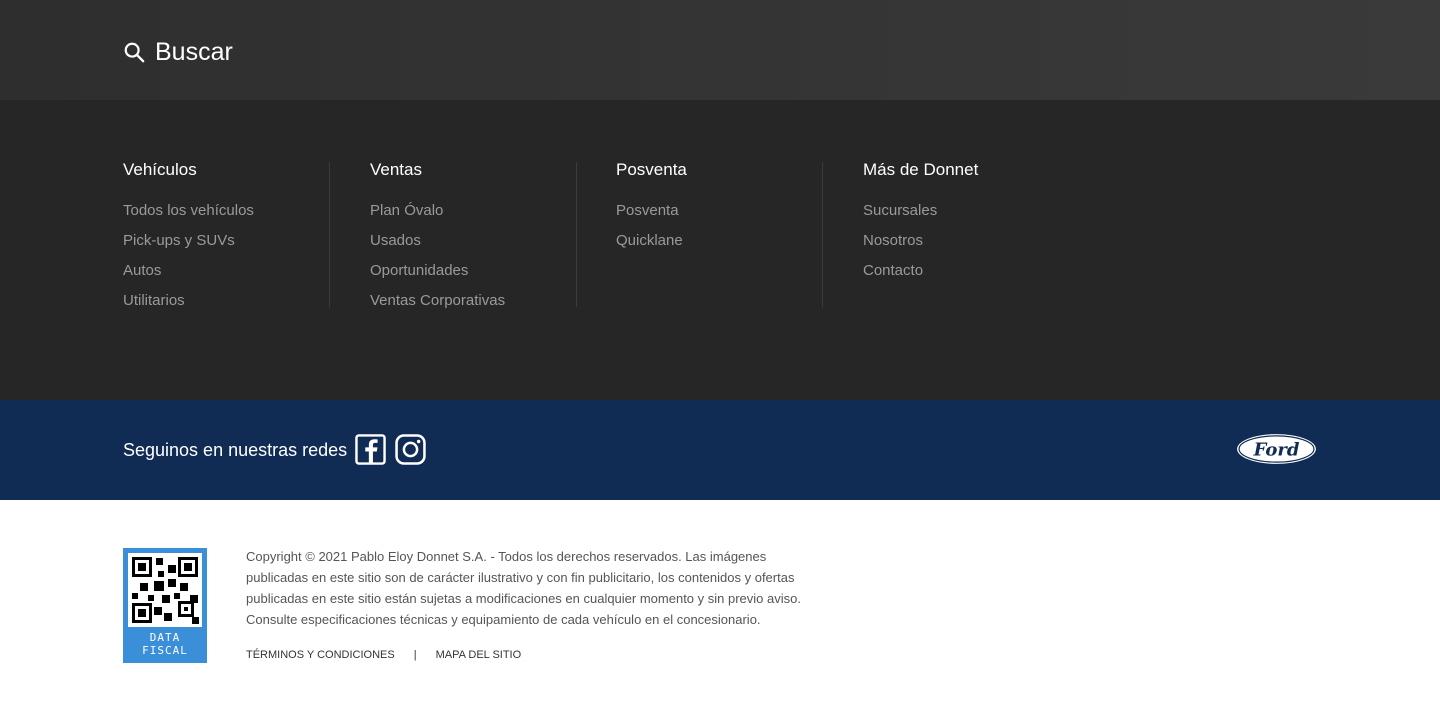  Describe the element at coordinates (473, 271) in the screenshot. I see `link-oportunidades: Oportunidades` at that location.